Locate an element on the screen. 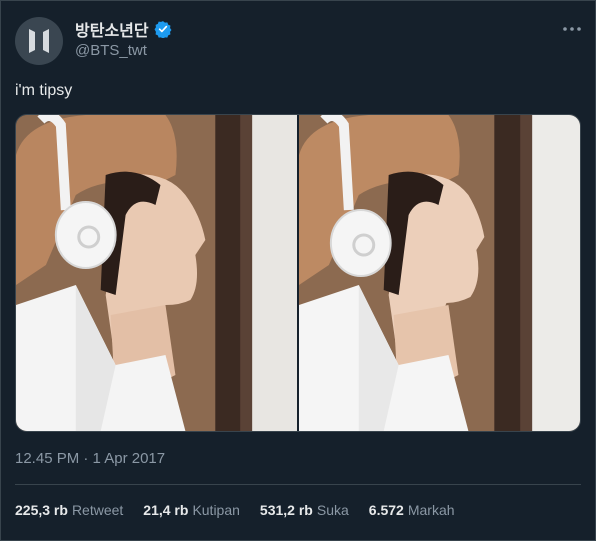  stat-quotes: 21,4 rb Kutipan is located at coordinates (191, 510).